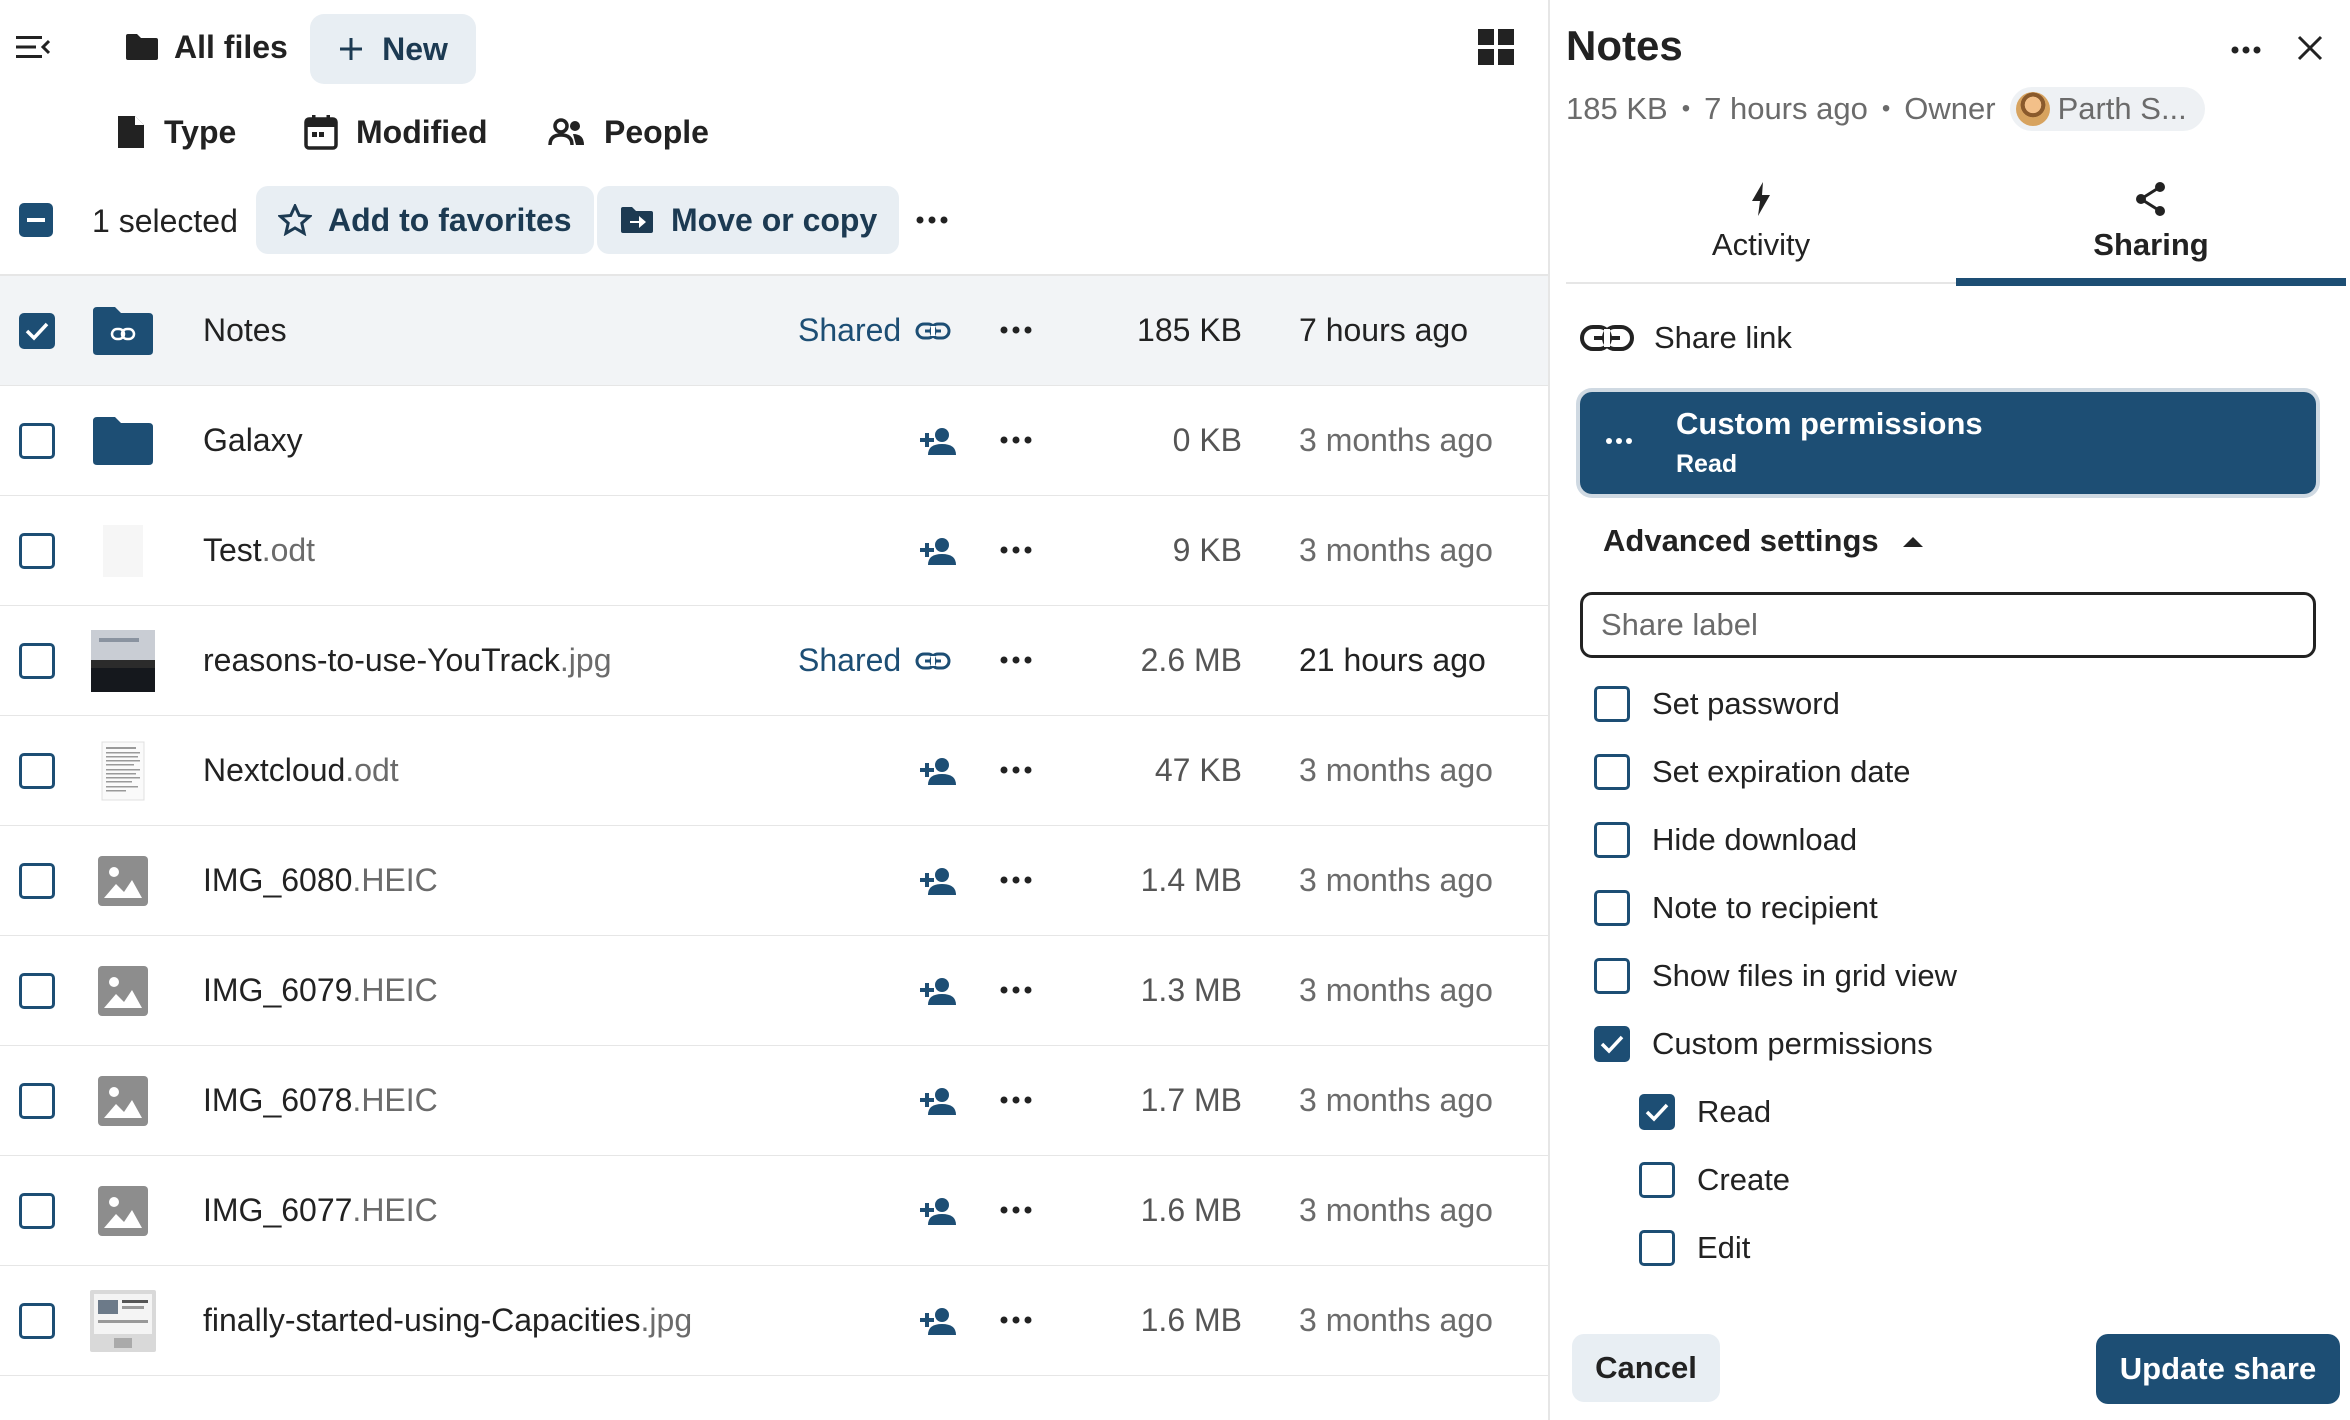 The height and width of the screenshot is (1420, 2350). What do you see at coordinates (1612, 840) in the screenshot?
I see `hide-download-checkbox` at bounding box center [1612, 840].